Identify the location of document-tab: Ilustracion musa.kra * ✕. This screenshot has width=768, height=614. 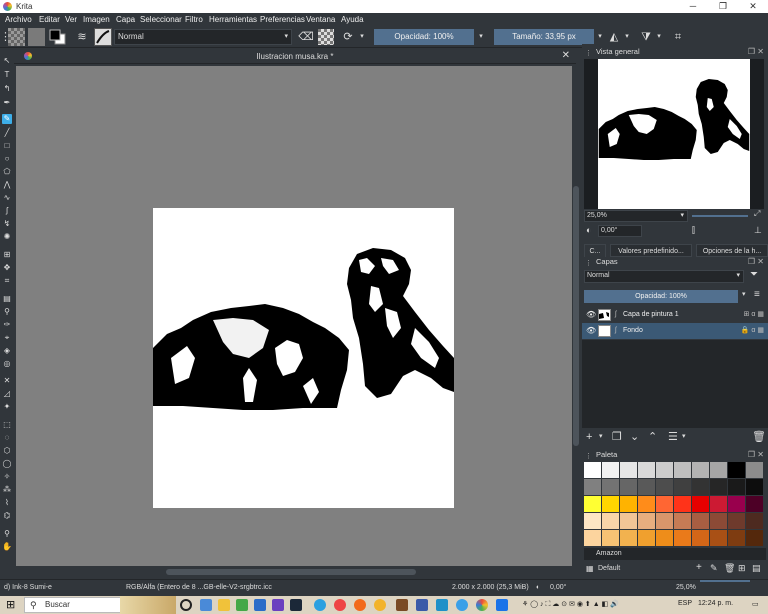
(295, 56).